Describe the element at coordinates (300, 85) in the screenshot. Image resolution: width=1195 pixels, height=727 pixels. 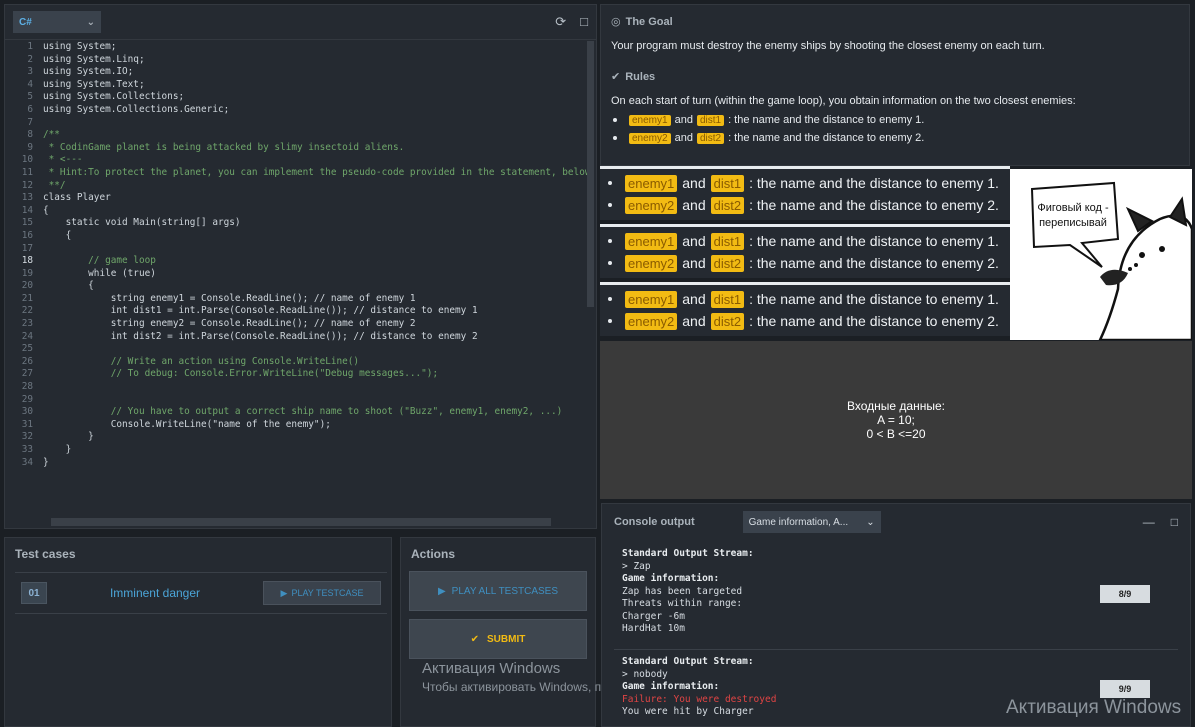
I see `code-line: 4 using System.Text;` at that location.